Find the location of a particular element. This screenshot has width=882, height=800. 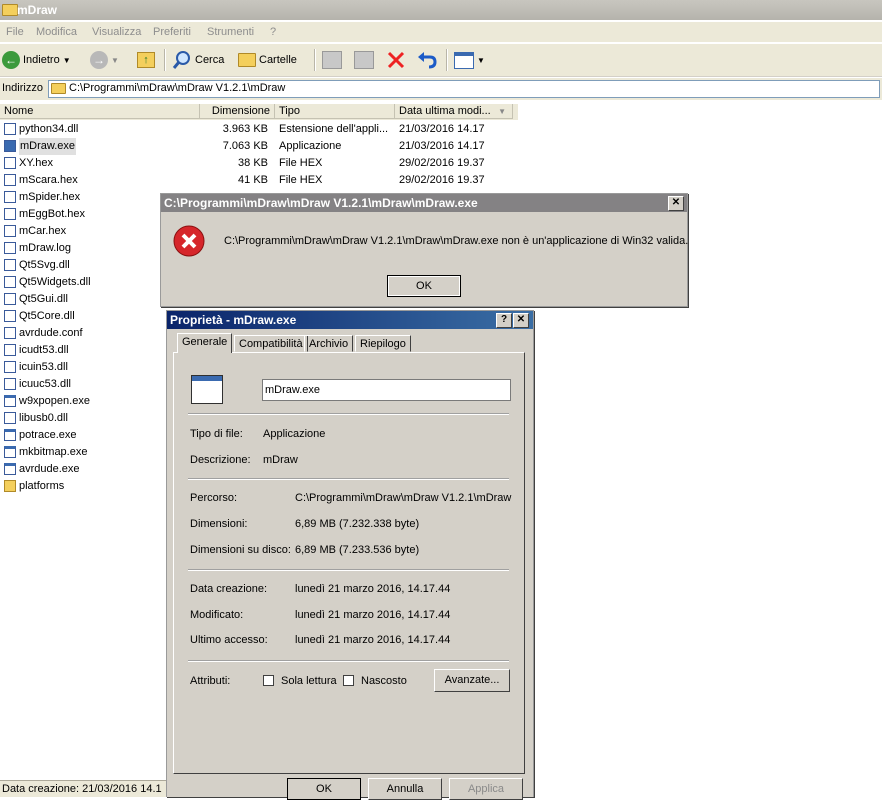

up-folder-button: ↑ is located at coordinates (146, 60).